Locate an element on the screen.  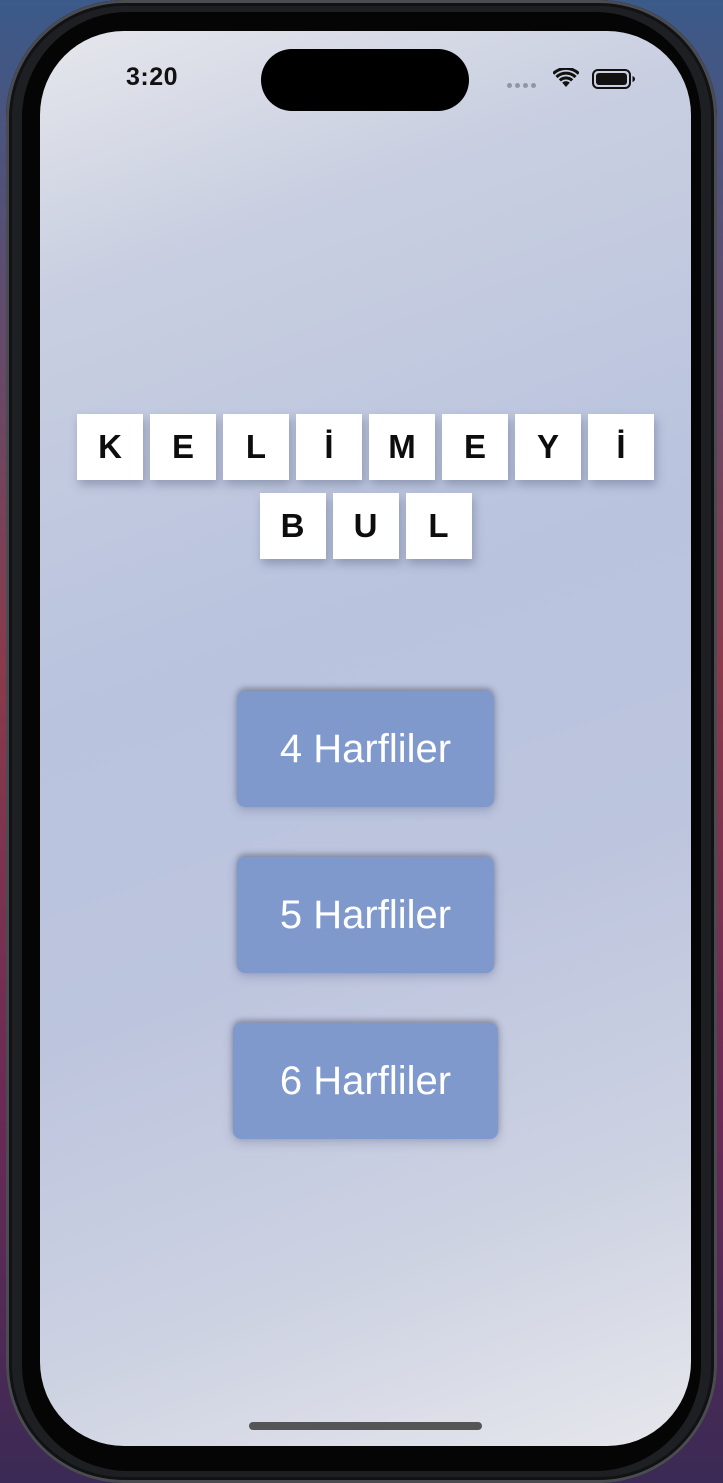
five-letter-button: 5 Harfliler is located at coordinates (365, 915).